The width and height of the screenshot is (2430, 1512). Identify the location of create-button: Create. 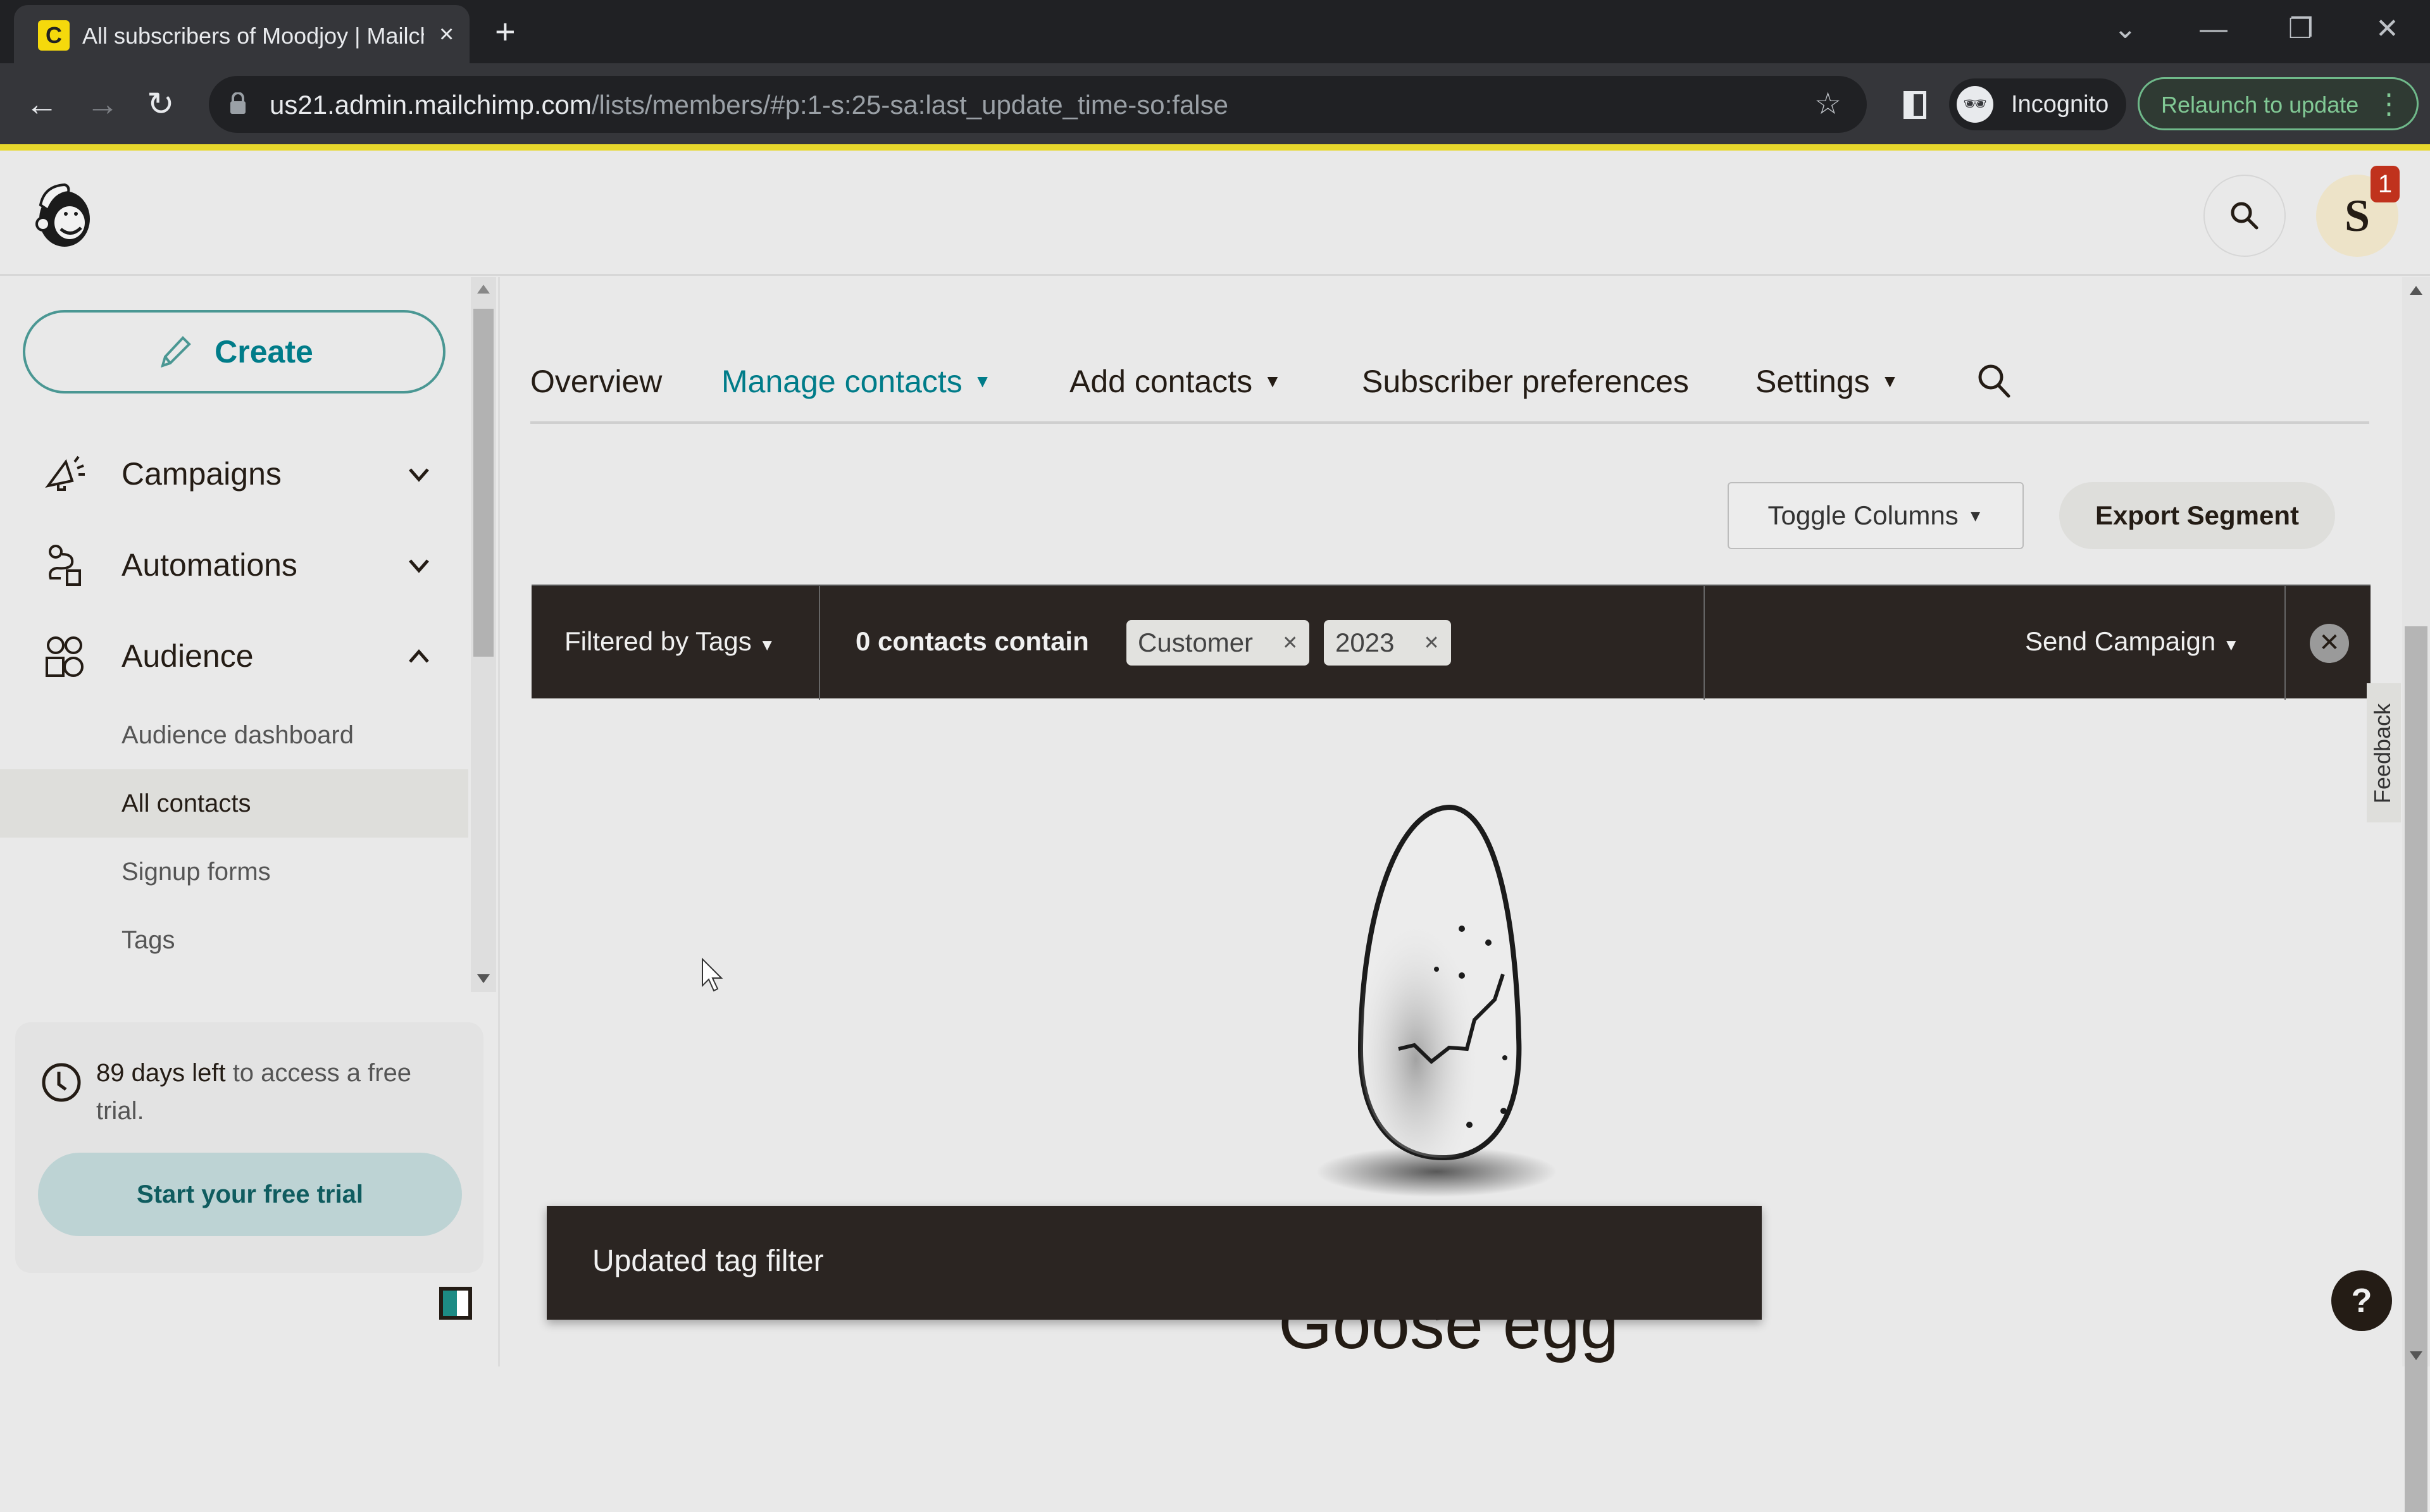
(234, 351).